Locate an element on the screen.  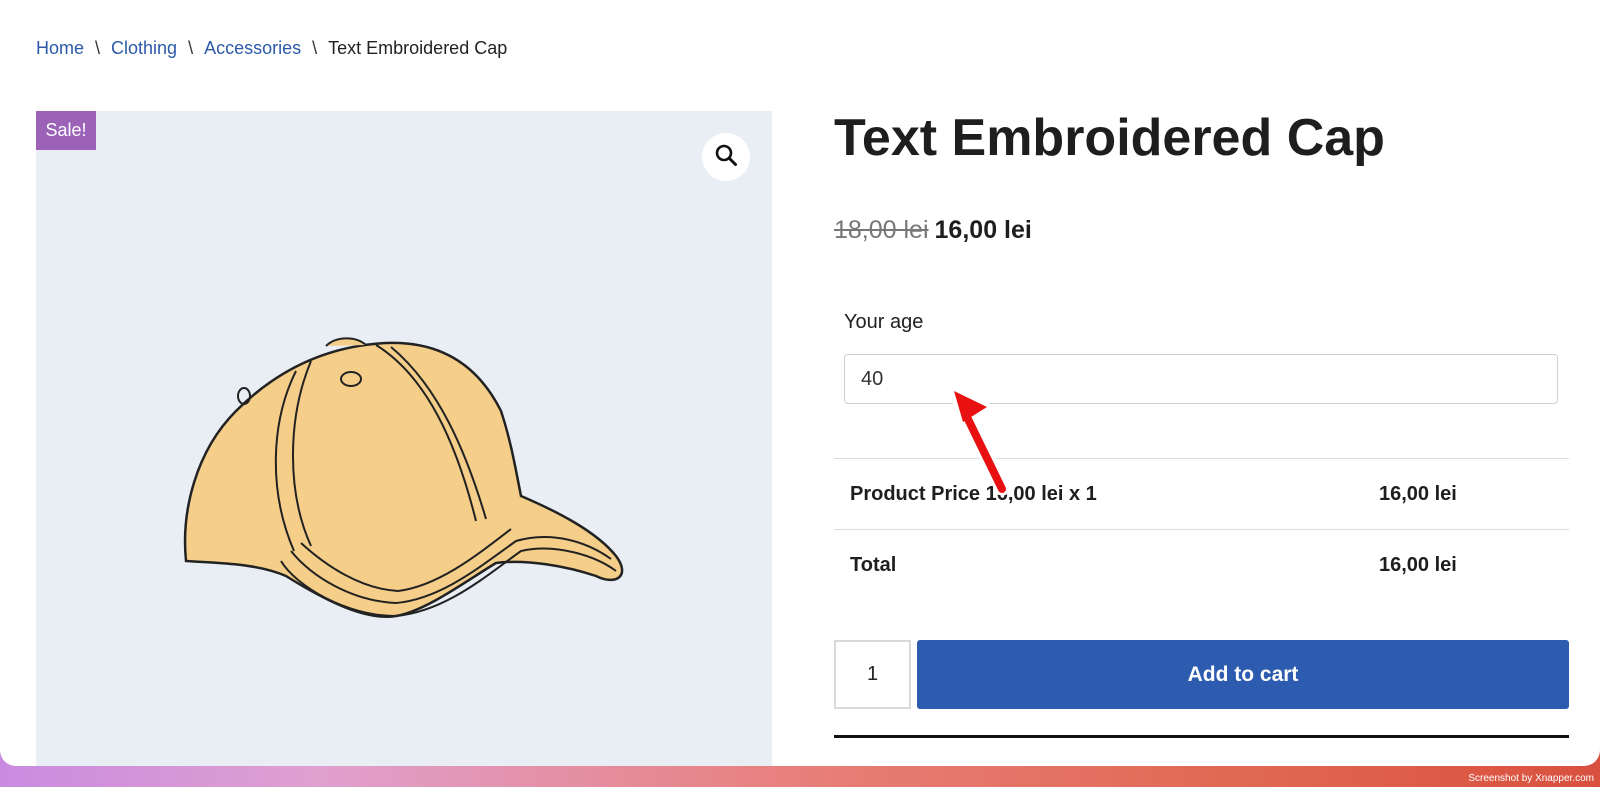
add-to-cart-button: Add to cart is located at coordinates (1243, 674).